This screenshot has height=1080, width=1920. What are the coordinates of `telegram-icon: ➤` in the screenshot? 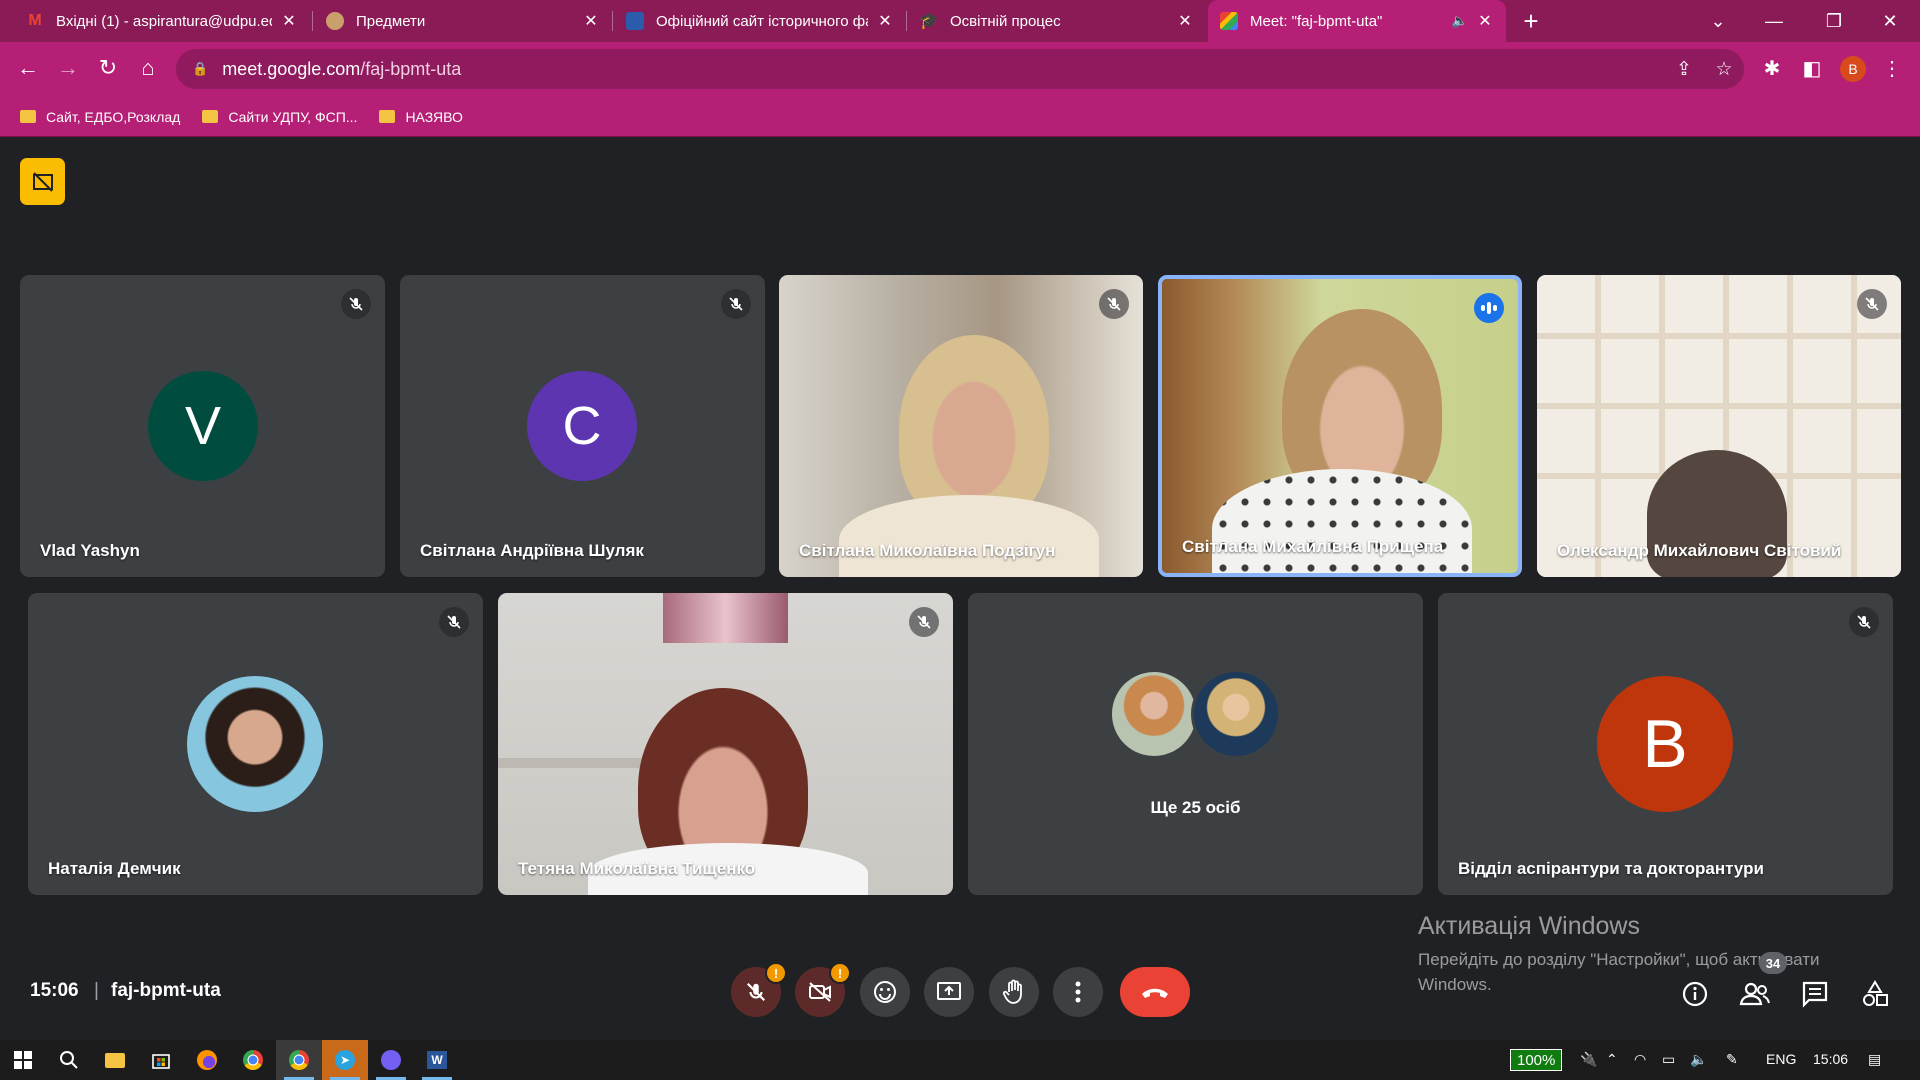 It's located at (345, 1060).